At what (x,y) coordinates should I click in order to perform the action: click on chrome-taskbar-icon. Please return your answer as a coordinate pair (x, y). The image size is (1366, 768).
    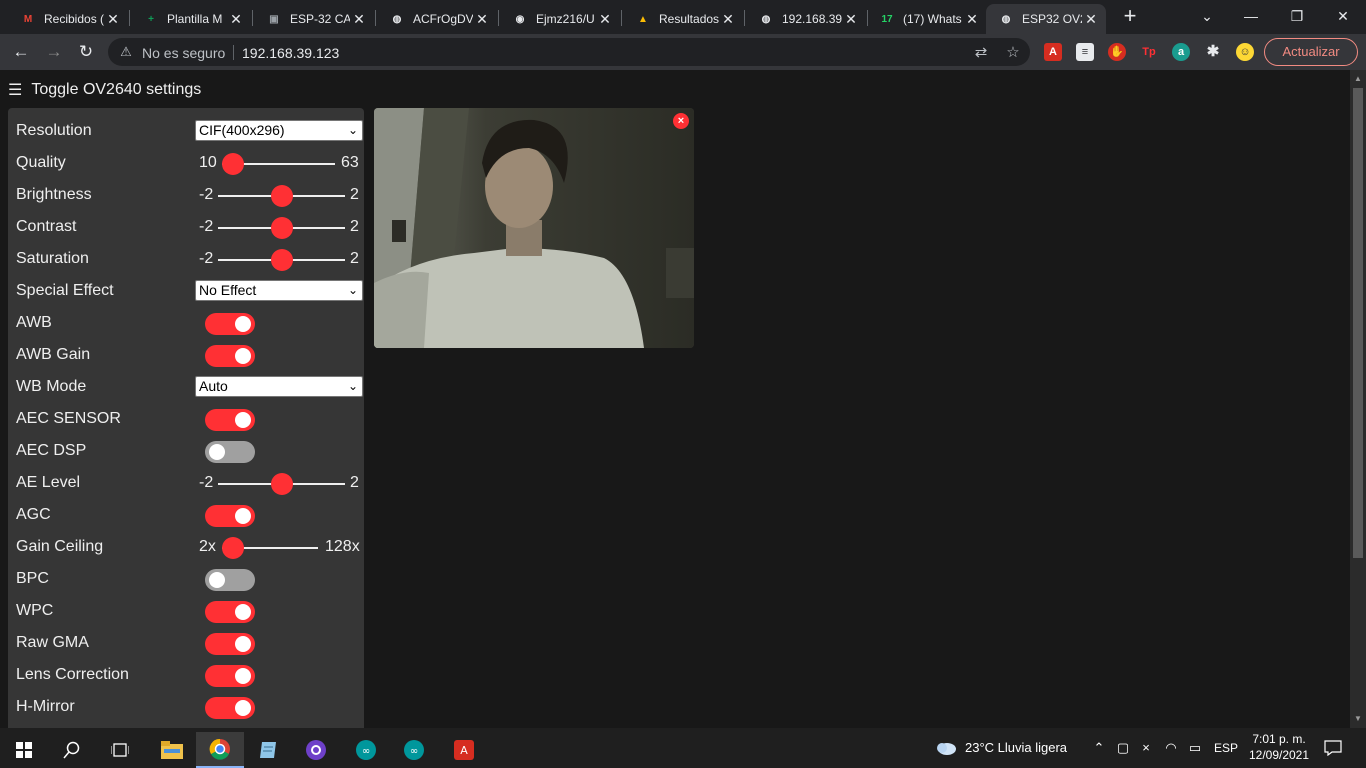
    Looking at the image, I should click on (220, 750).